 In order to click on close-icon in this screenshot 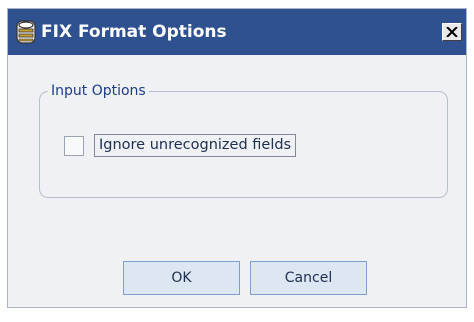, I will do `click(452, 32)`.